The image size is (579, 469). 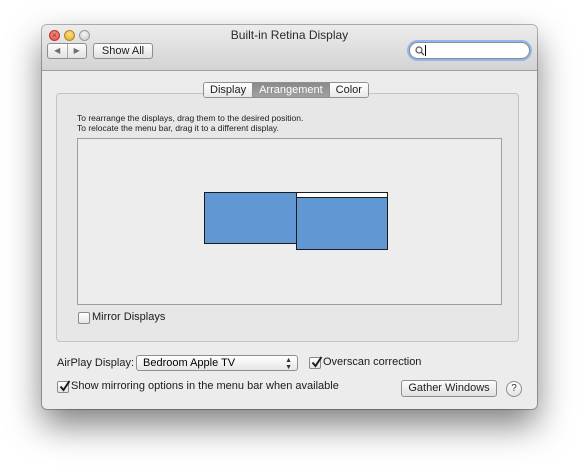 What do you see at coordinates (189, 363) in the screenshot?
I see `airplay-display-value: Bedroom Apple TV` at bounding box center [189, 363].